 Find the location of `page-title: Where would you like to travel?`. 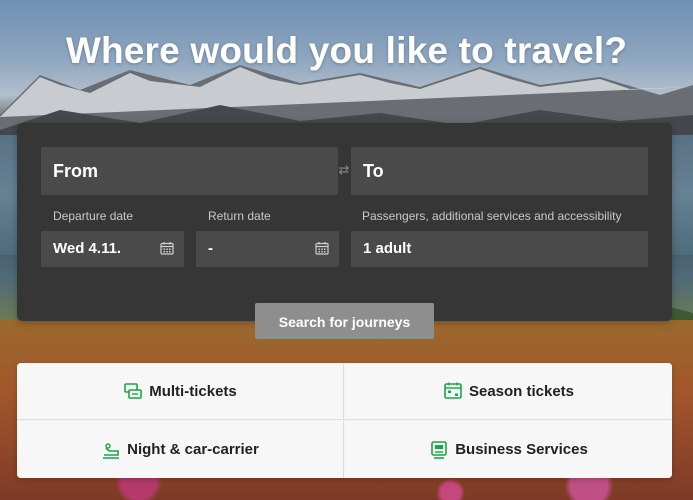

page-title: Where would you like to travel? is located at coordinates (346, 50).